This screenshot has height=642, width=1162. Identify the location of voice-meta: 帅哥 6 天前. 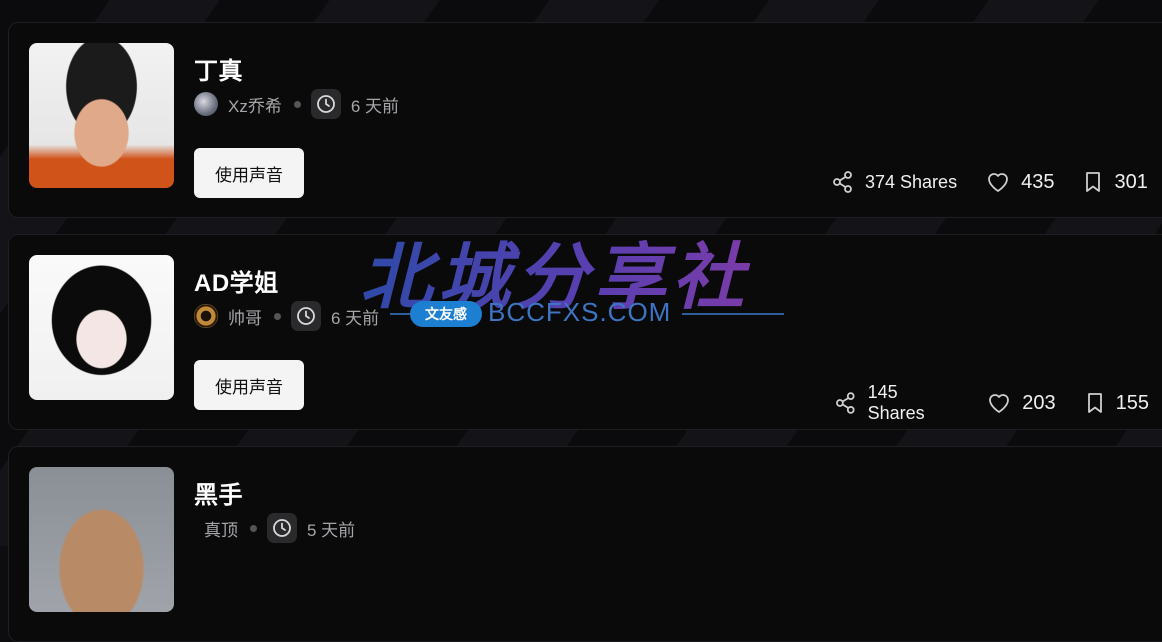
(286, 316).